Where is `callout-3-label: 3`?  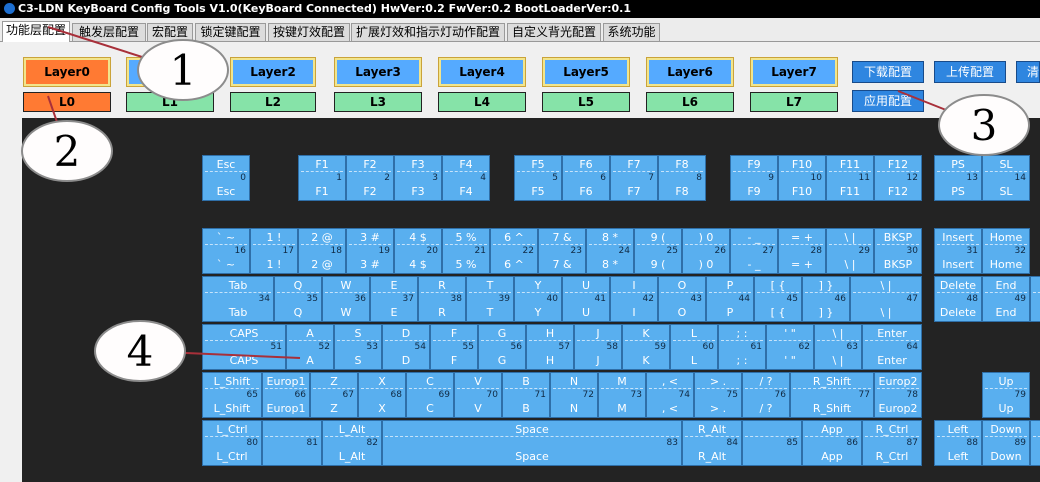 callout-3-label: 3 is located at coordinates (984, 125).